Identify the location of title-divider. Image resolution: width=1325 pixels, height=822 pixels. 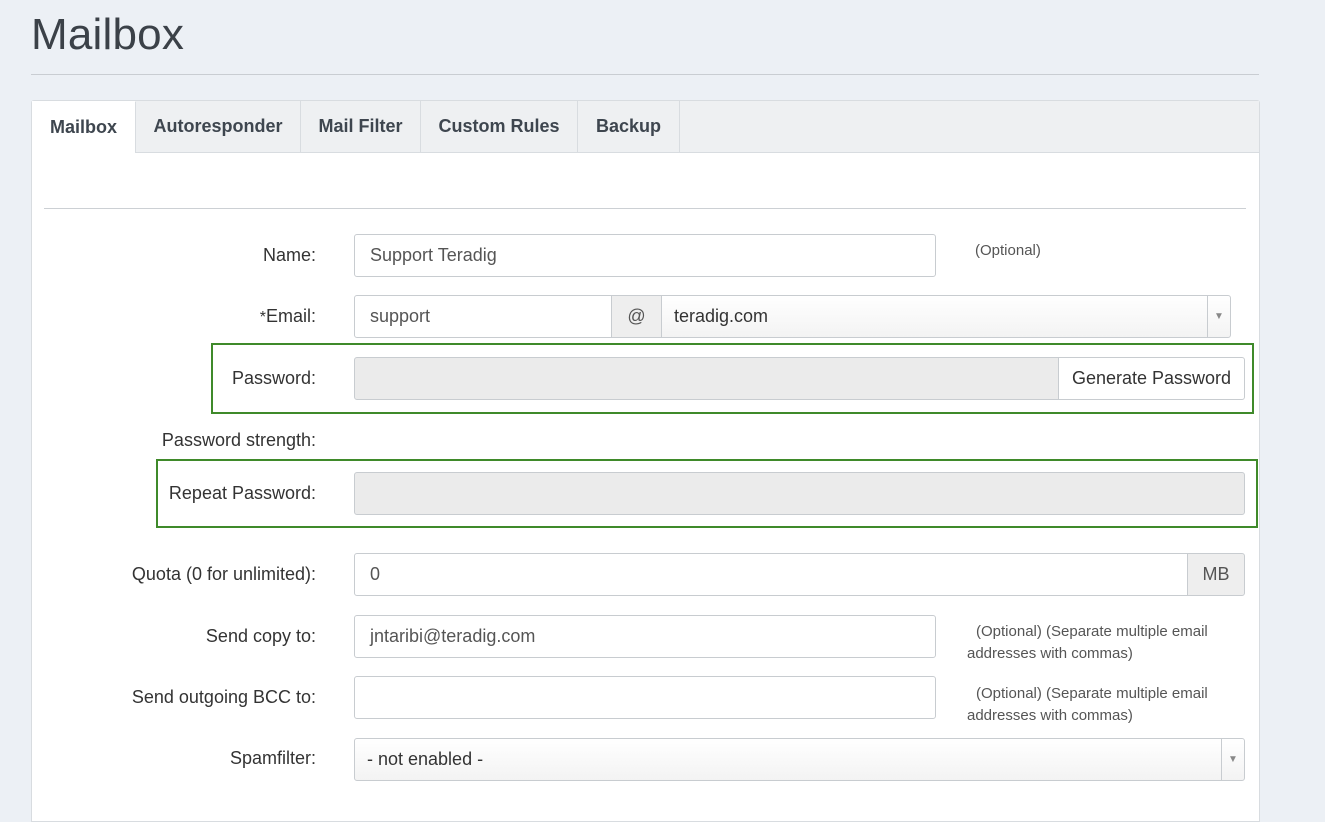
(645, 74).